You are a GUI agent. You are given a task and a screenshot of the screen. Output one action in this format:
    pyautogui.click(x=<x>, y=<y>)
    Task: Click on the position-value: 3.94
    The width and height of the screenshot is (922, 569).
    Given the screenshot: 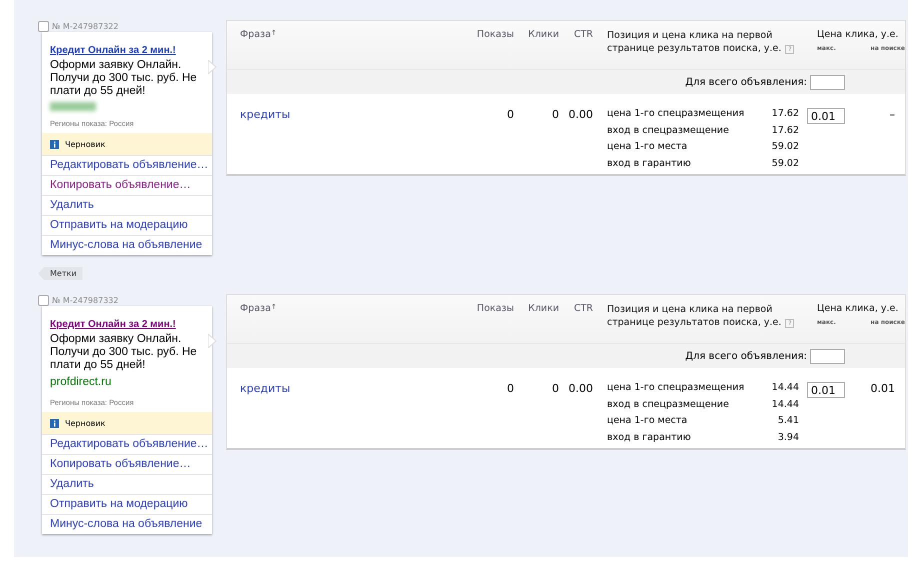 What is the action you would take?
    pyautogui.click(x=787, y=438)
    